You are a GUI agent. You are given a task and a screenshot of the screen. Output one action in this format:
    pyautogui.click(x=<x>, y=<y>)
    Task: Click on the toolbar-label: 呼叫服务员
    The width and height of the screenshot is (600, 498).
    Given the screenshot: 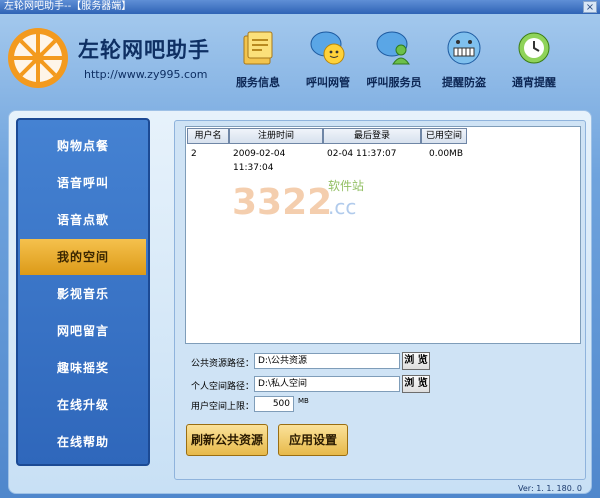 What is the action you would take?
    pyautogui.click(x=394, y=82)
    